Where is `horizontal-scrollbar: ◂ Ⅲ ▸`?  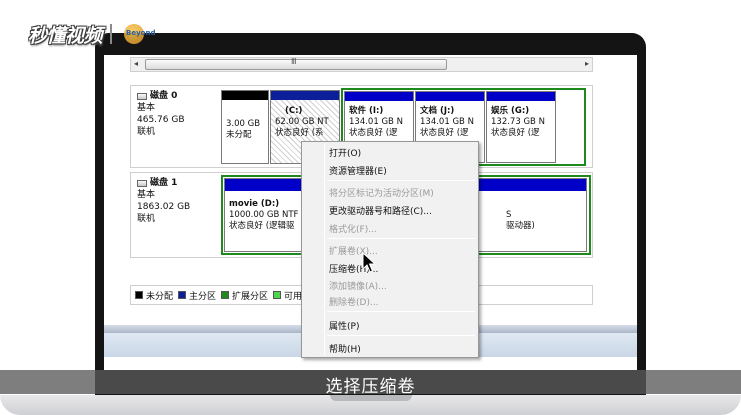
horizontal-scrollbar: ◂ Ⅲ ▸ is located at coordinates (361, 64).